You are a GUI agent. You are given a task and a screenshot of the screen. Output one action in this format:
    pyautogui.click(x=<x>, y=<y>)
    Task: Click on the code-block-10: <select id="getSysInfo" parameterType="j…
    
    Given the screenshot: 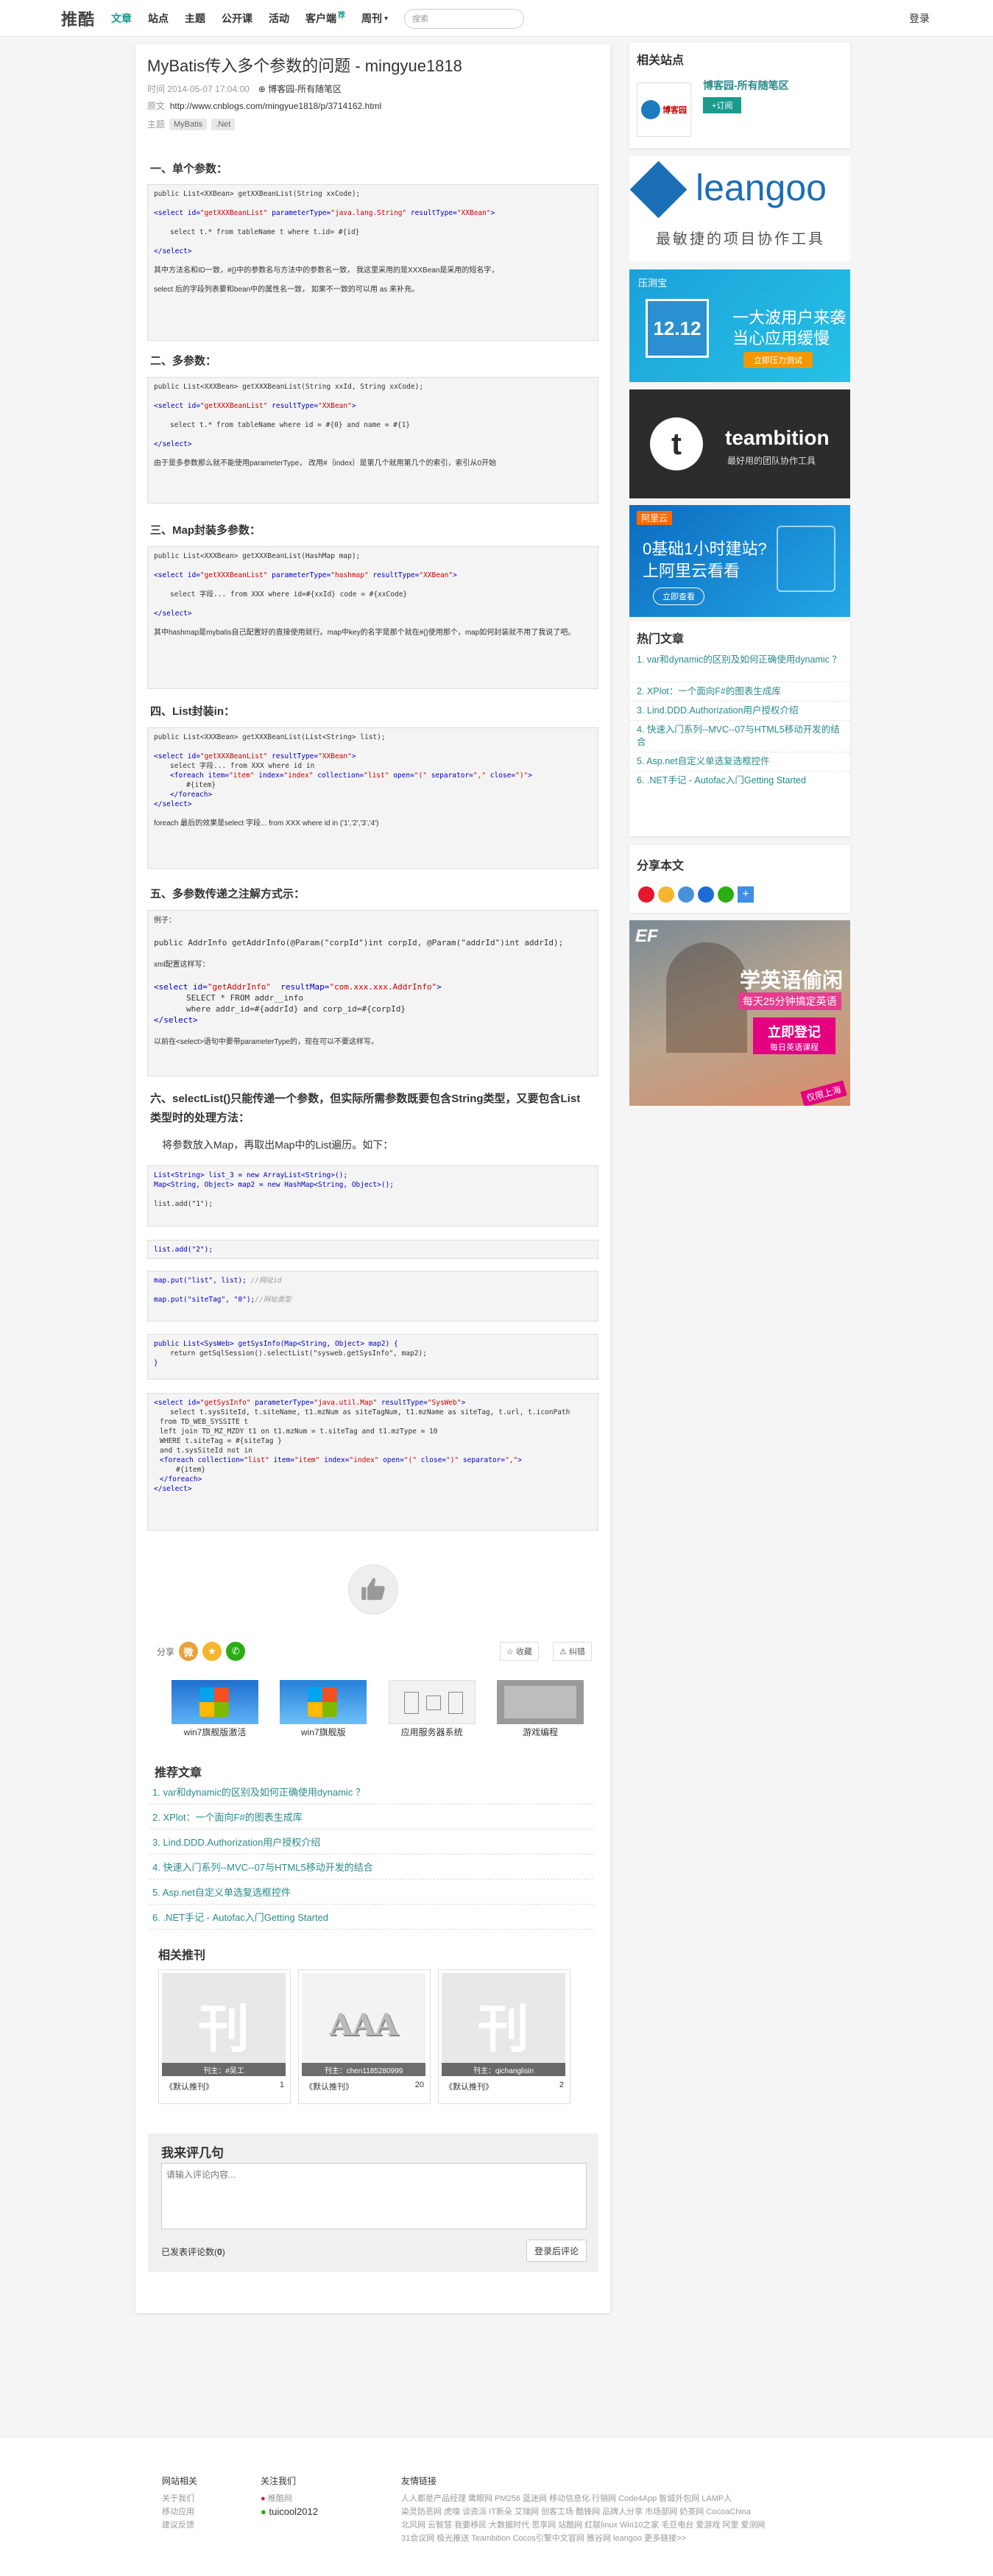 What is the action you would take?
    pyautogui.click(x=372, y=1462)
    